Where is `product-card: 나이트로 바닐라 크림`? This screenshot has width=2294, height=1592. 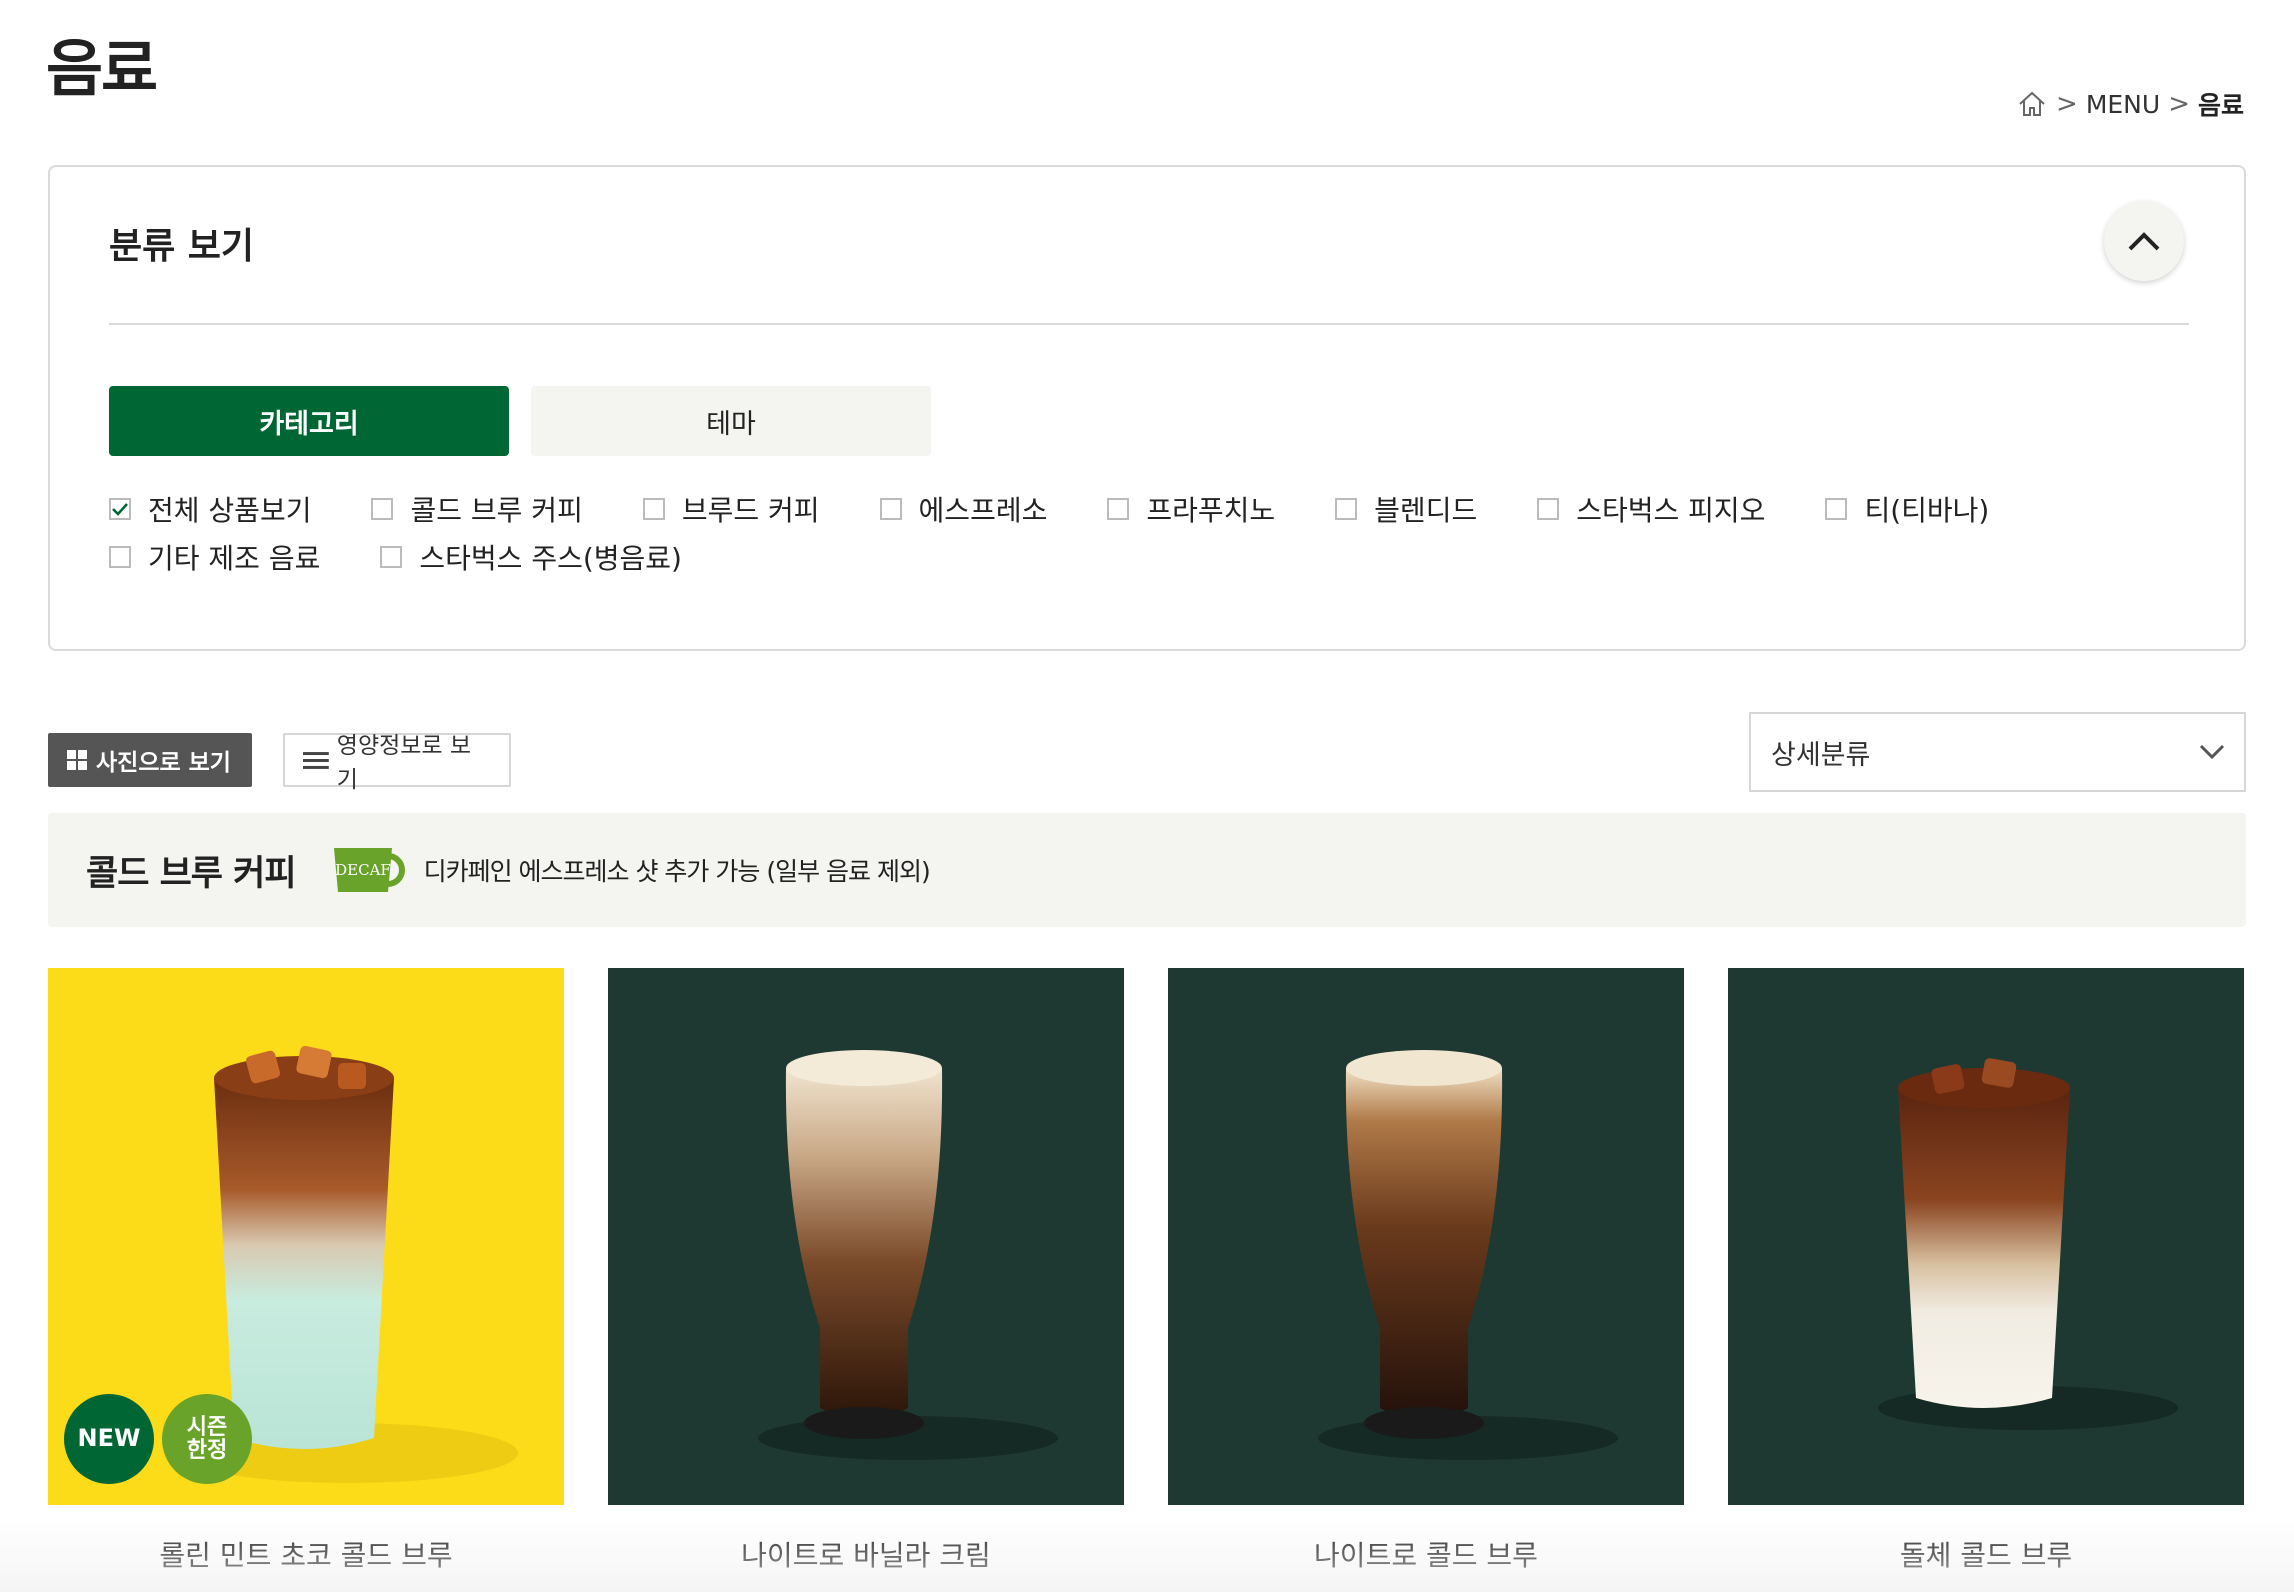 product-card: 나이트로 바닐라 크림 is located at coordinates (866, 1270).